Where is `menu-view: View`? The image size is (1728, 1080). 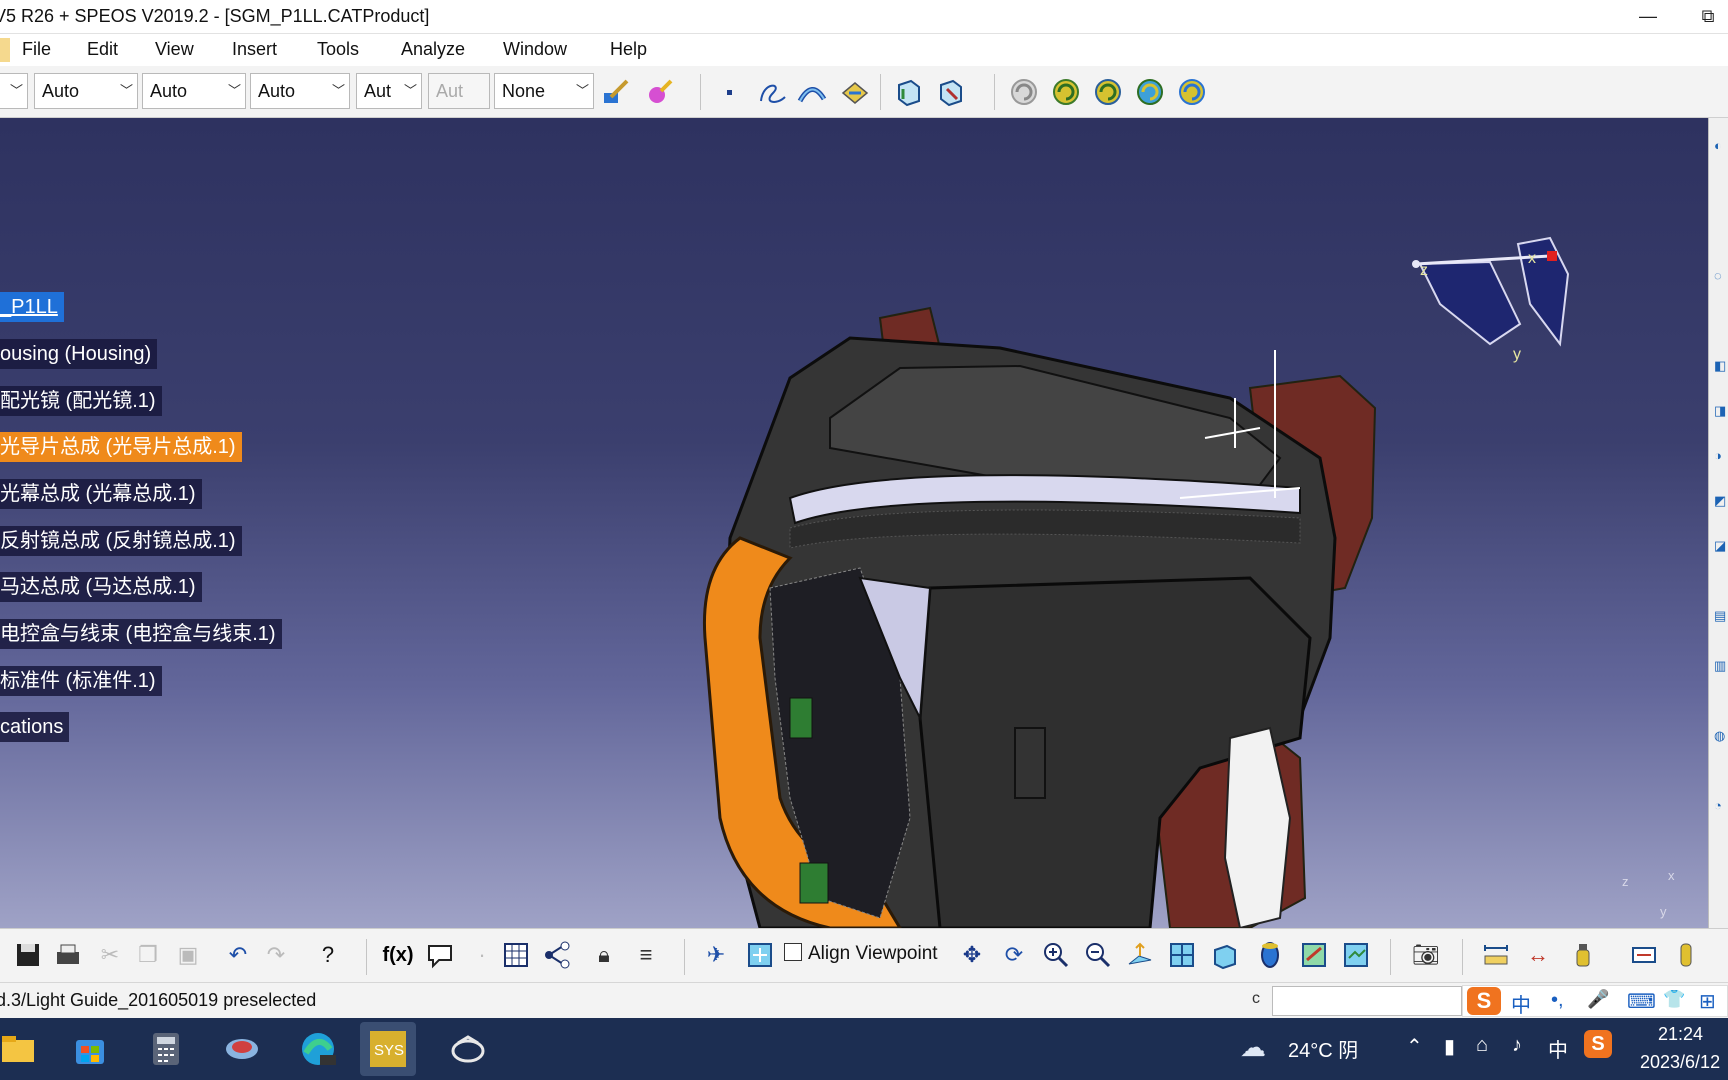 menu-view: View is located at coordinates (174, 49).